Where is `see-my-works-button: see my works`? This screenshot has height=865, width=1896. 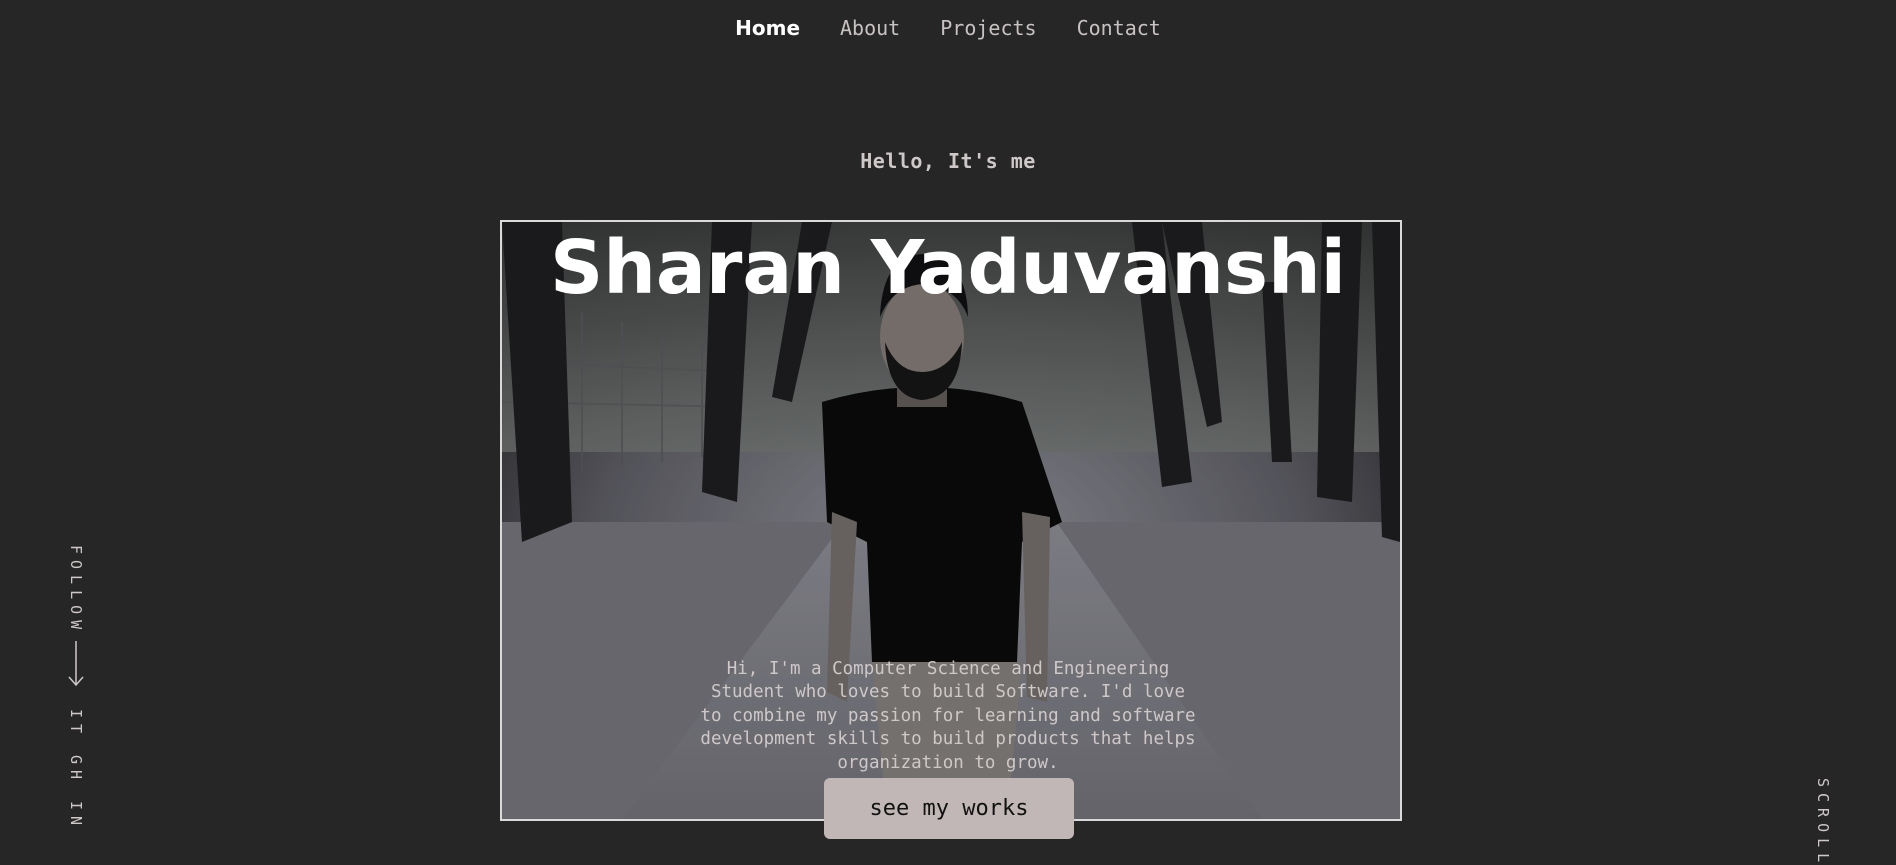 see-my-works-button: see my works is located at coordinates (949, 808).